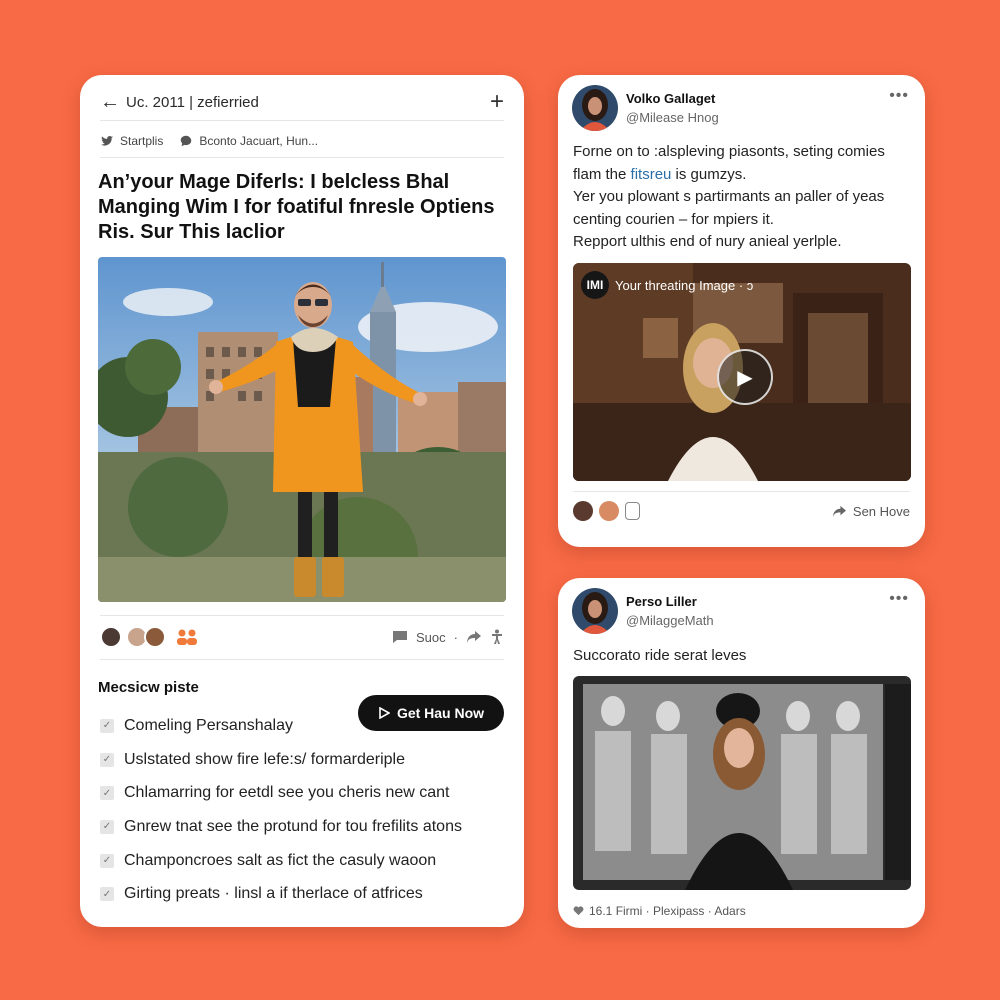 This screenshot has height=1000, width=1000. I want to click on play-icon: ▶, so click(745, 377).